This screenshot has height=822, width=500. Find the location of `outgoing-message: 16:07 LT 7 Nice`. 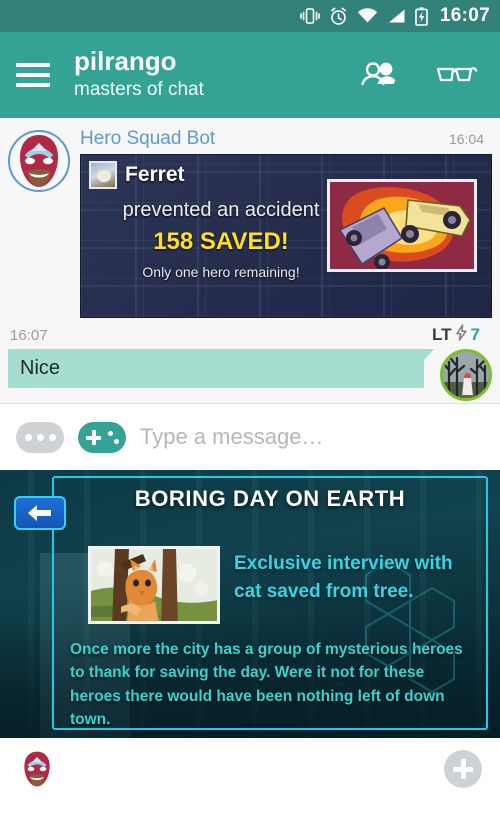

outgoing-message: 16:07 LT 7 Nice is located at coordinates (250, 359).